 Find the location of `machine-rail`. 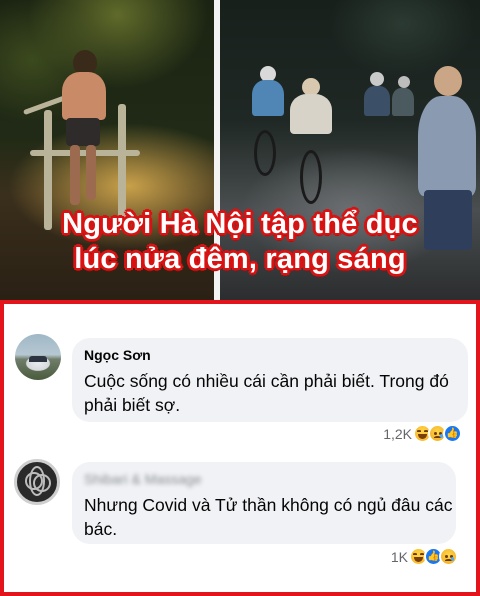

machine-rail is located at coordinates (85, 153).